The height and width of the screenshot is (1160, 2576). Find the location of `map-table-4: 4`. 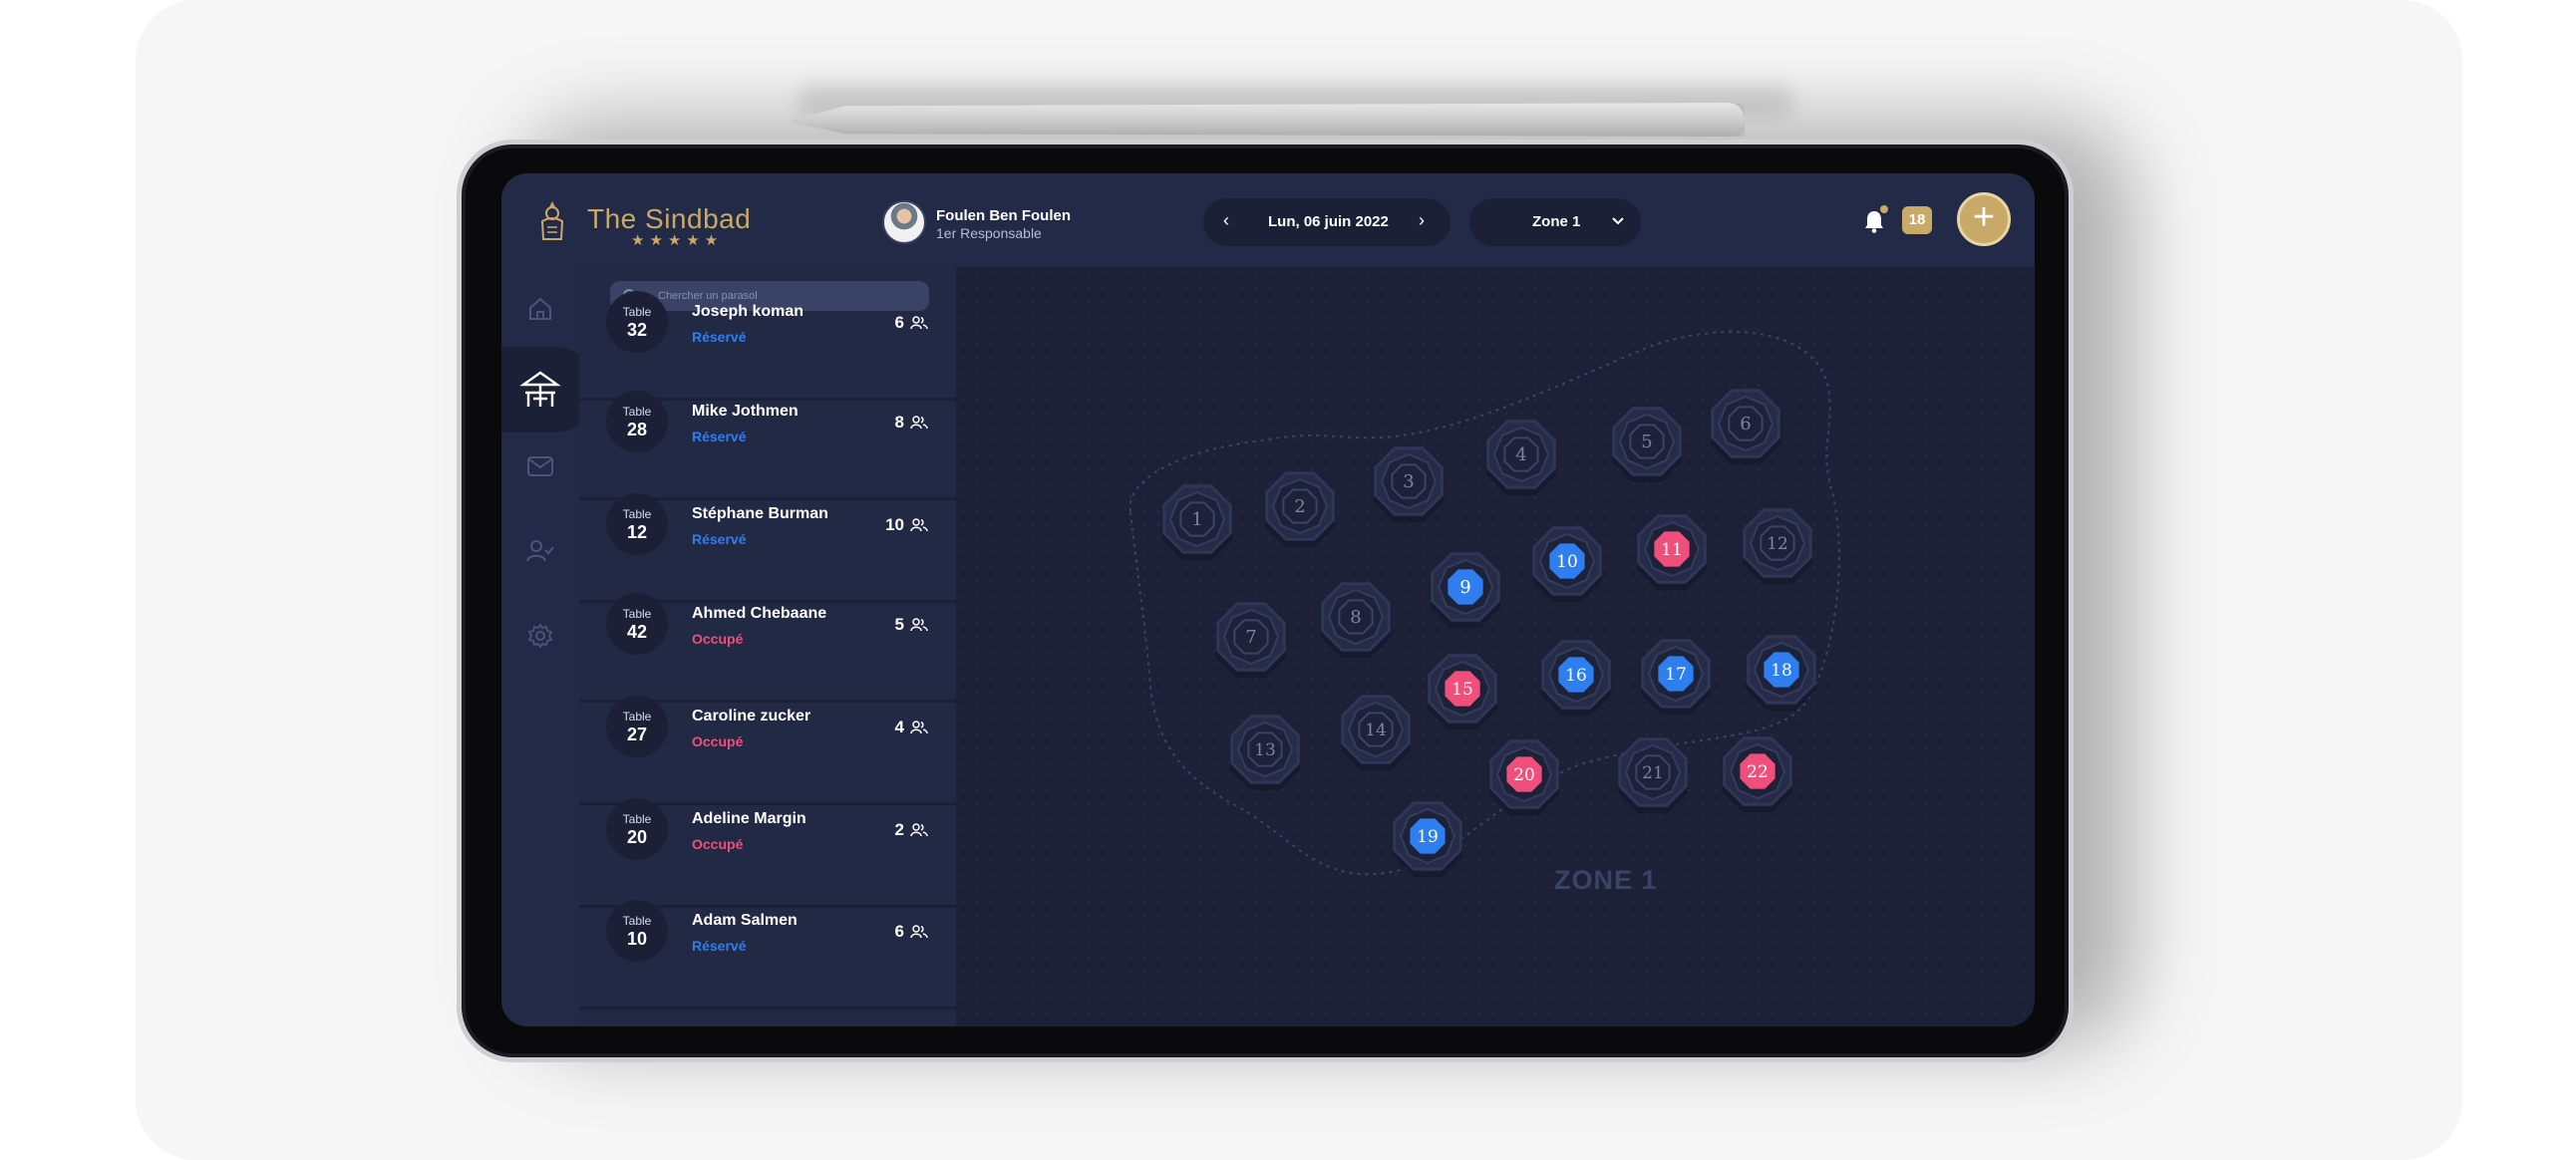

map-table-4: 4 is located at coordinates (1521, 458).